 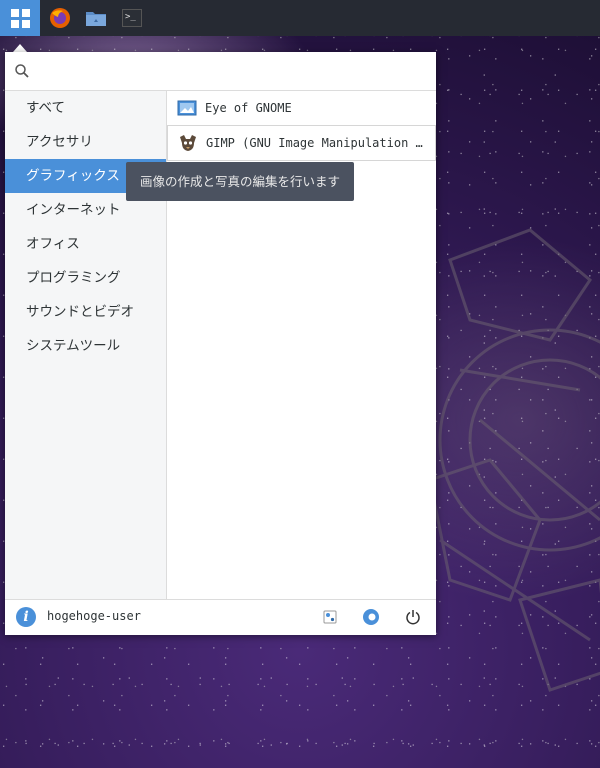 What do you see at coordinates (187, 108) in the screenshot?
I see `image-viewer-icon` at bounding box center [187, 108].